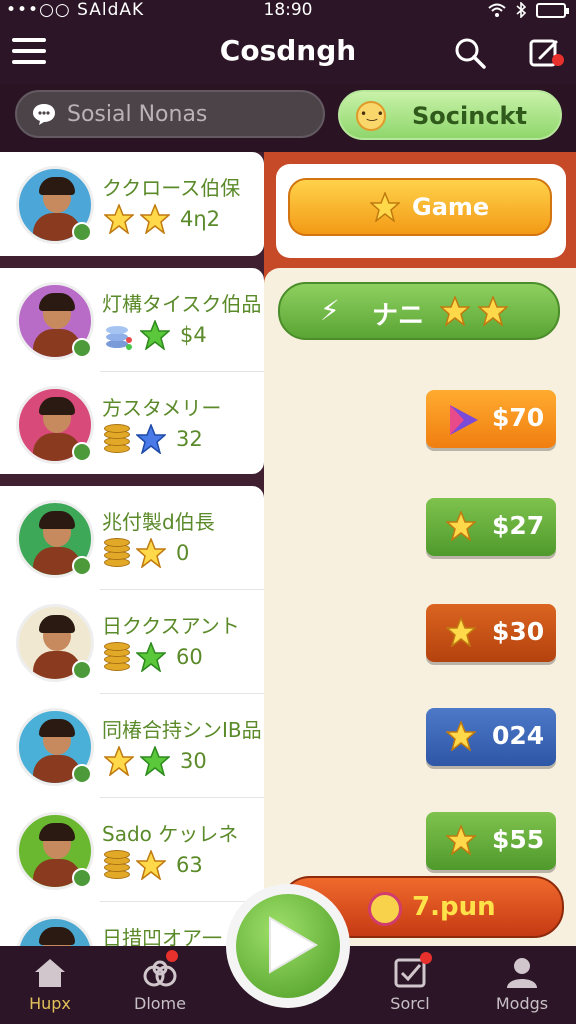  Describe the element at coordinates (518, 525) in the screenshot. I see `price-label: $27` at that location.